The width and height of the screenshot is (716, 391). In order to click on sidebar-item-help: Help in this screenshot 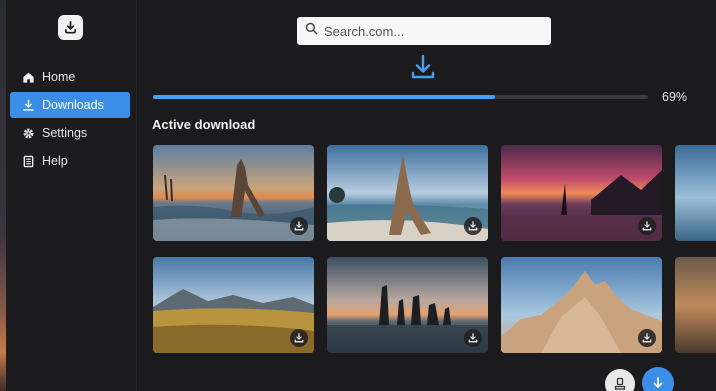, I will do `click(70, 161)`.